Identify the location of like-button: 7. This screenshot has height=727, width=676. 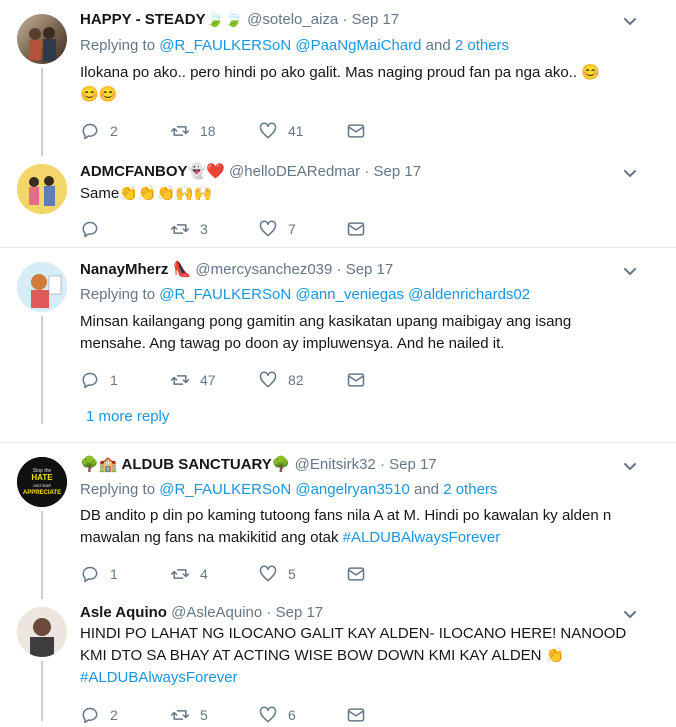
(277, 229).